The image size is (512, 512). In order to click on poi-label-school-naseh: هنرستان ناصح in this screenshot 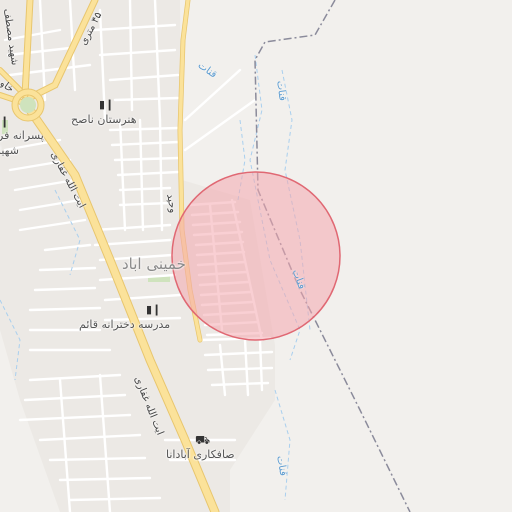, I will do `click(104, 119)`.